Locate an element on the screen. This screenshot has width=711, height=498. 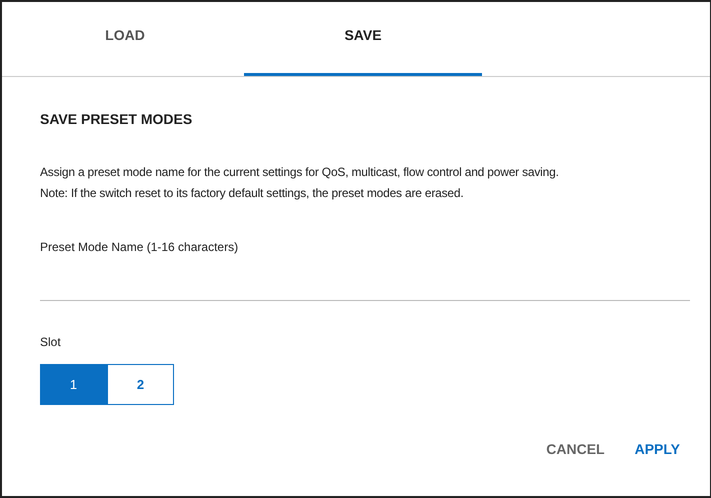
description-text: Note: If the switch reset to its factory default settings, the preset modes are erased. is located at coordinates (252, 193).